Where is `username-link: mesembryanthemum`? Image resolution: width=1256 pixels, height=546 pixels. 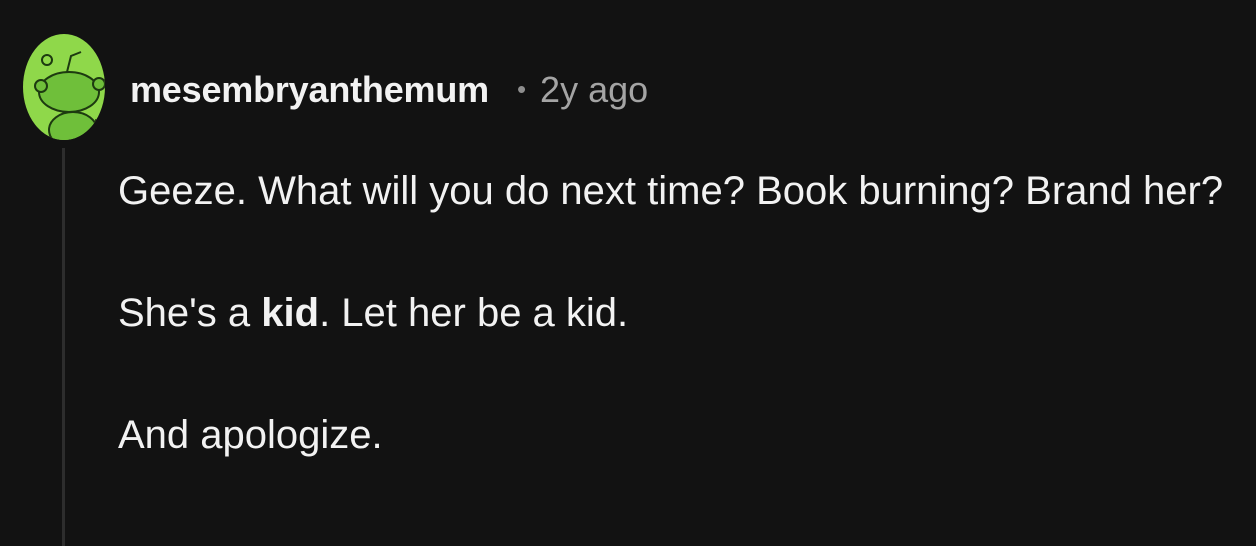 username-link: mesembryanthemum is located at coordinates (309, 90).